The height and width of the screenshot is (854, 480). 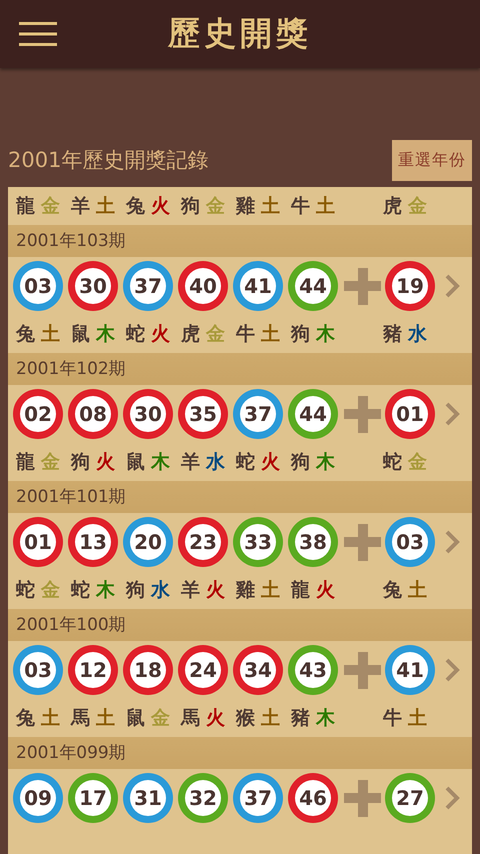 What do you see at coordinates (93, 542) in the screenshot?
I see `lottery-ball: 13` at bounding box center [93, 542].